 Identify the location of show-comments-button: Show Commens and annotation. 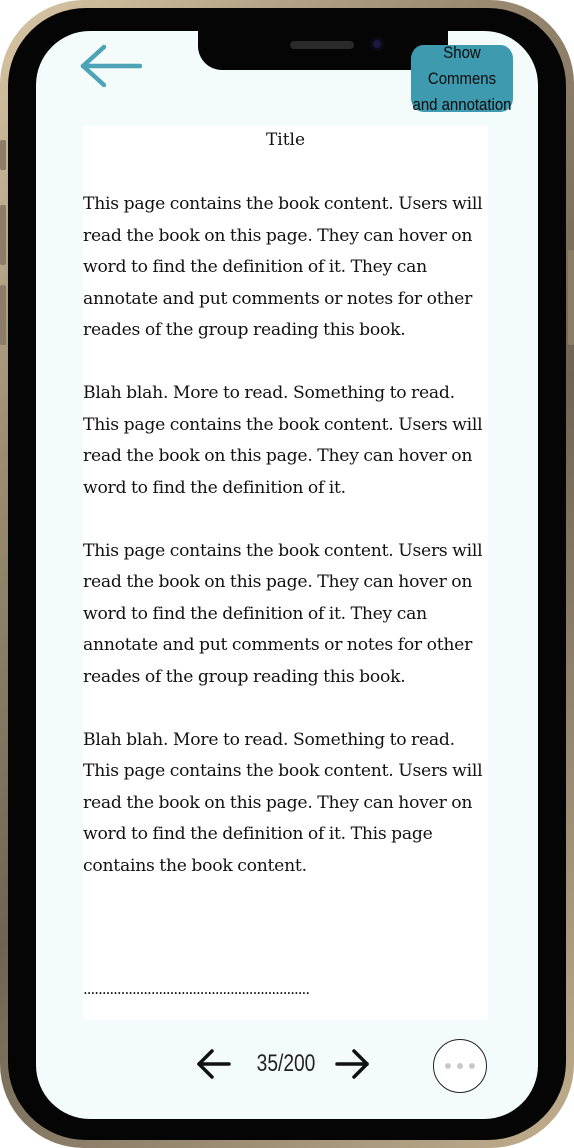
(462, 78).